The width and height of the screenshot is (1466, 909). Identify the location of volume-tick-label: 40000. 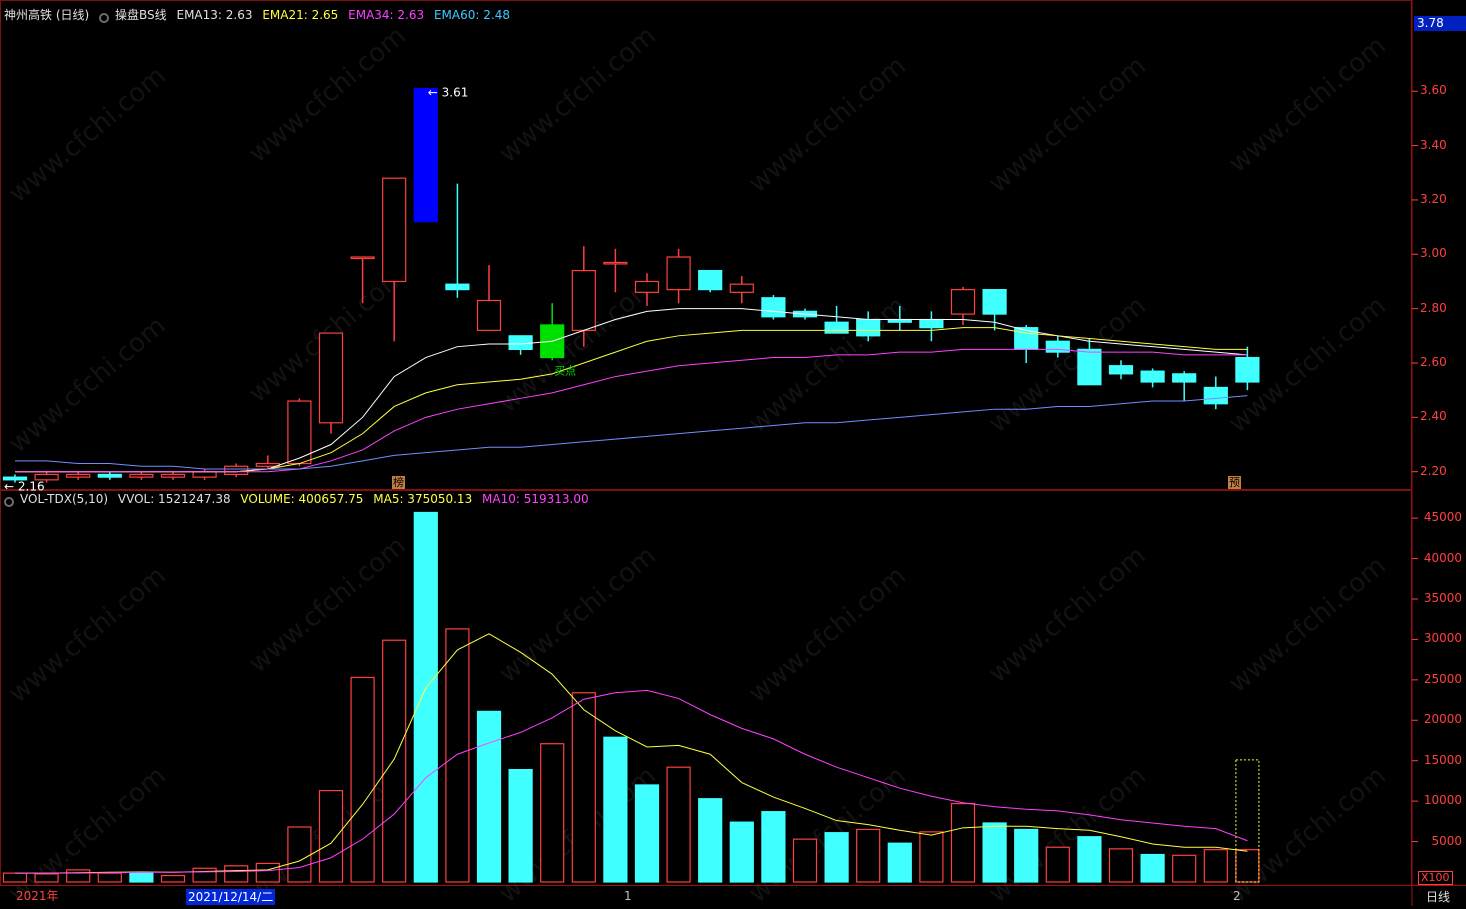
(1442, 557).